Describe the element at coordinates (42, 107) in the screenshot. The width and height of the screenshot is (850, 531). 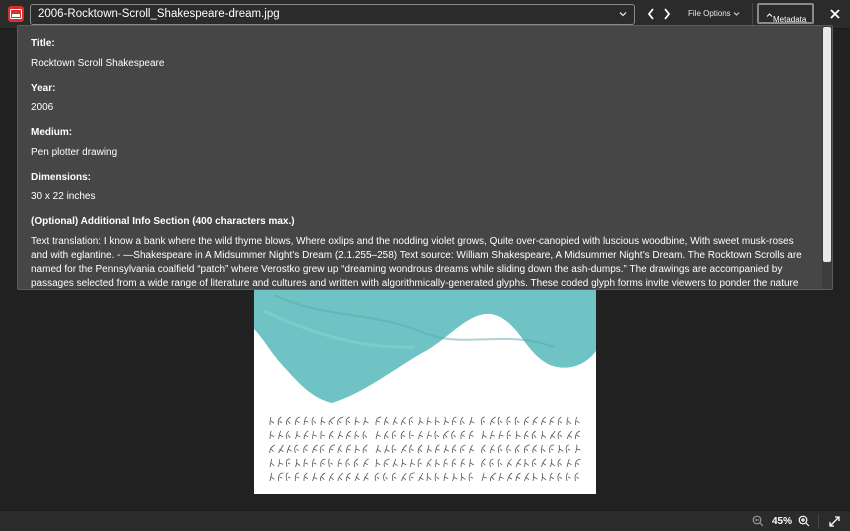
I see `year-value: 2006` at that location.